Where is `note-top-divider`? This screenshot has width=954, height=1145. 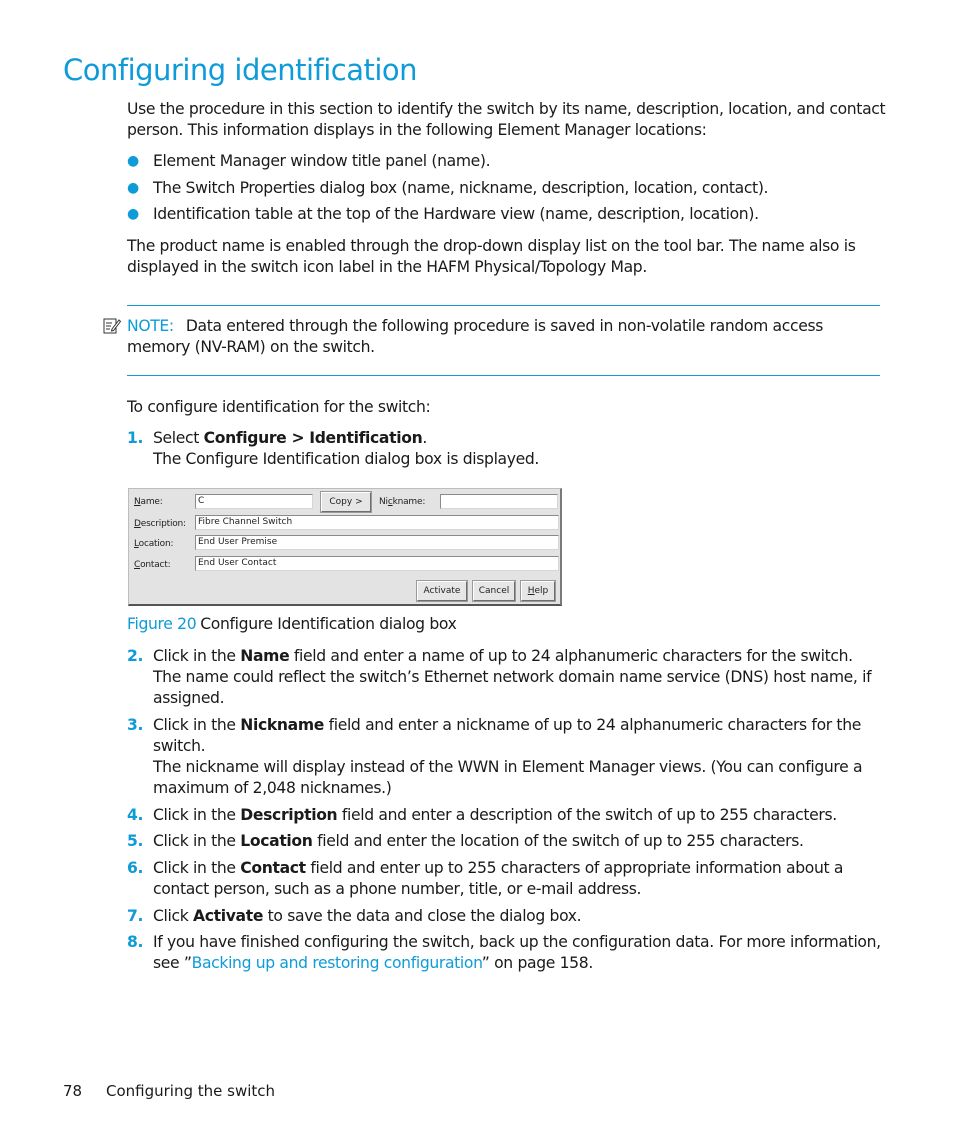 note-top-divider is located at coordinates (503, 305).